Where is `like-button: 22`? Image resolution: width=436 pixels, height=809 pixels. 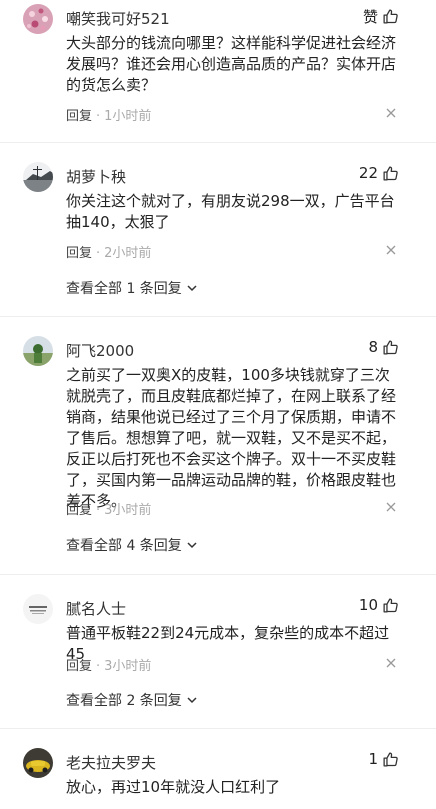
like-button: 22 is located at coordinates (379, 173).